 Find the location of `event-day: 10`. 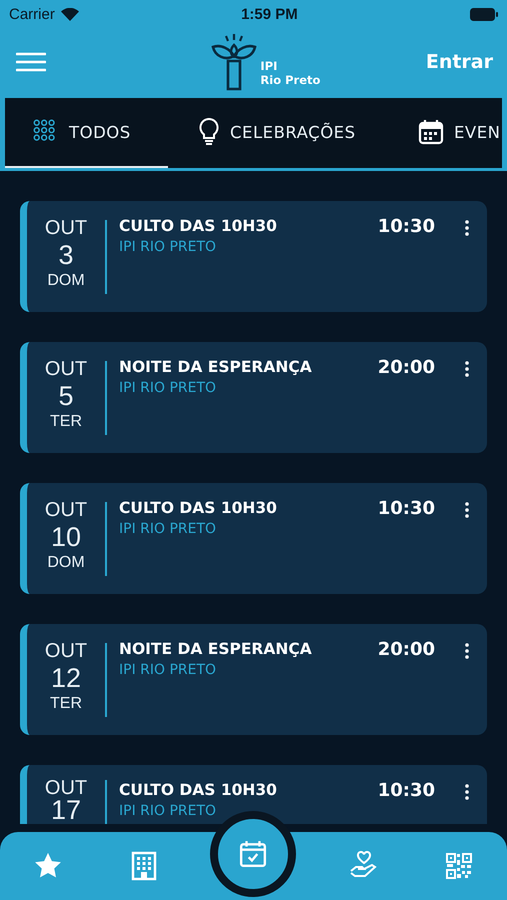

event-day: 10 is located at coordinates (66, 537).